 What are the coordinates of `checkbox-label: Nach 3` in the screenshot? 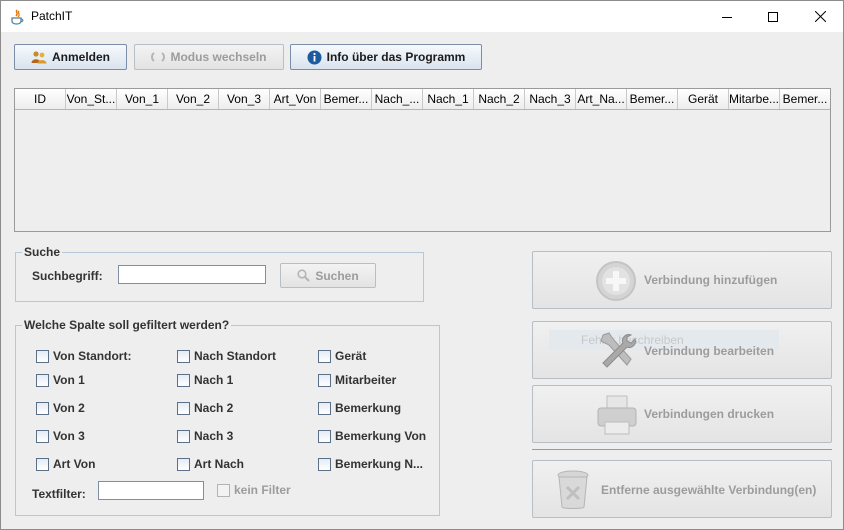 It's located at (214, 436).